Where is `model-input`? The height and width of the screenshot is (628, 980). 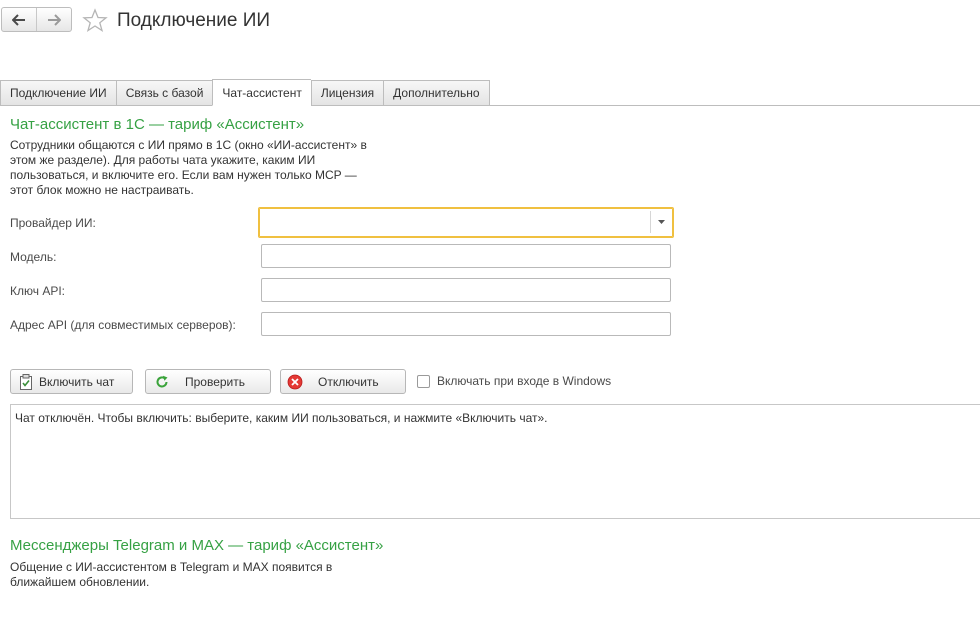 model-input is located at coordinates (466, 256).